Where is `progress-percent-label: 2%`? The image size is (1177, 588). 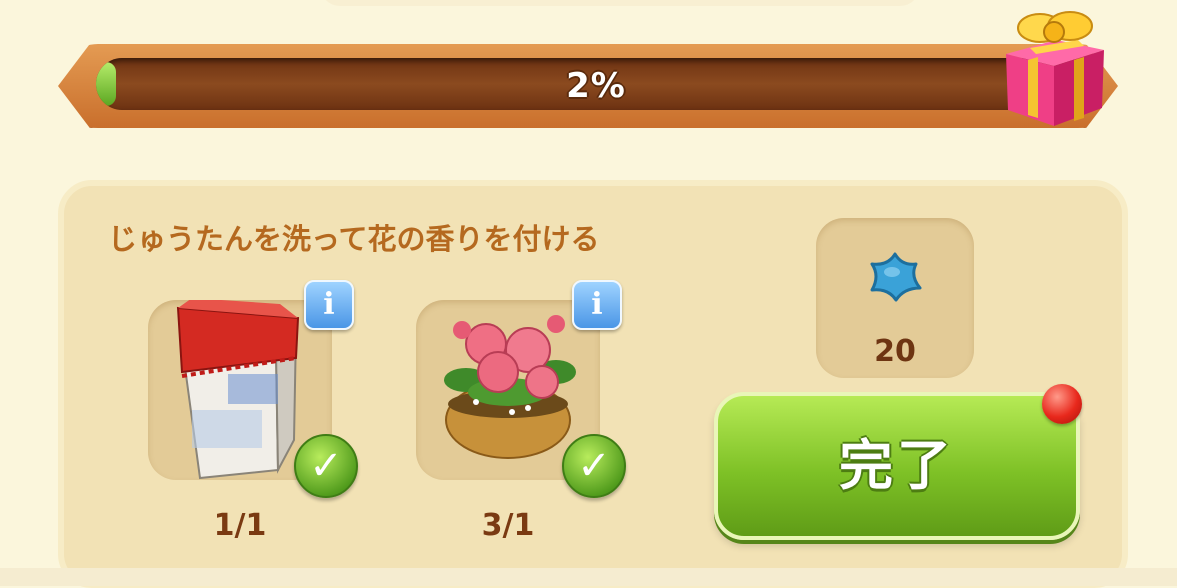
progress-percent-label: 2% is located at coordinates (596, 86).